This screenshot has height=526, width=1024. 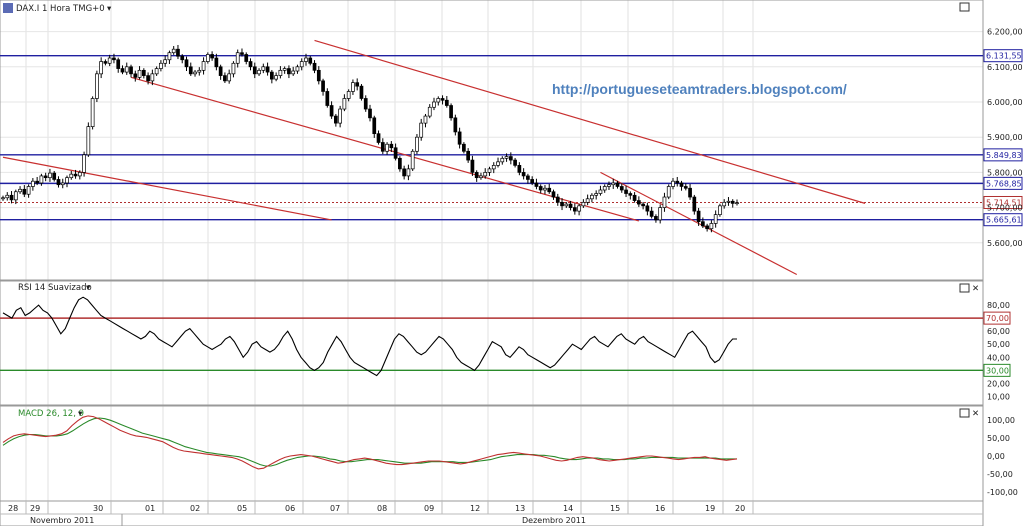 I want to click on rsi-title: RSI 14 Suavizado, so click(x=55, y=288).